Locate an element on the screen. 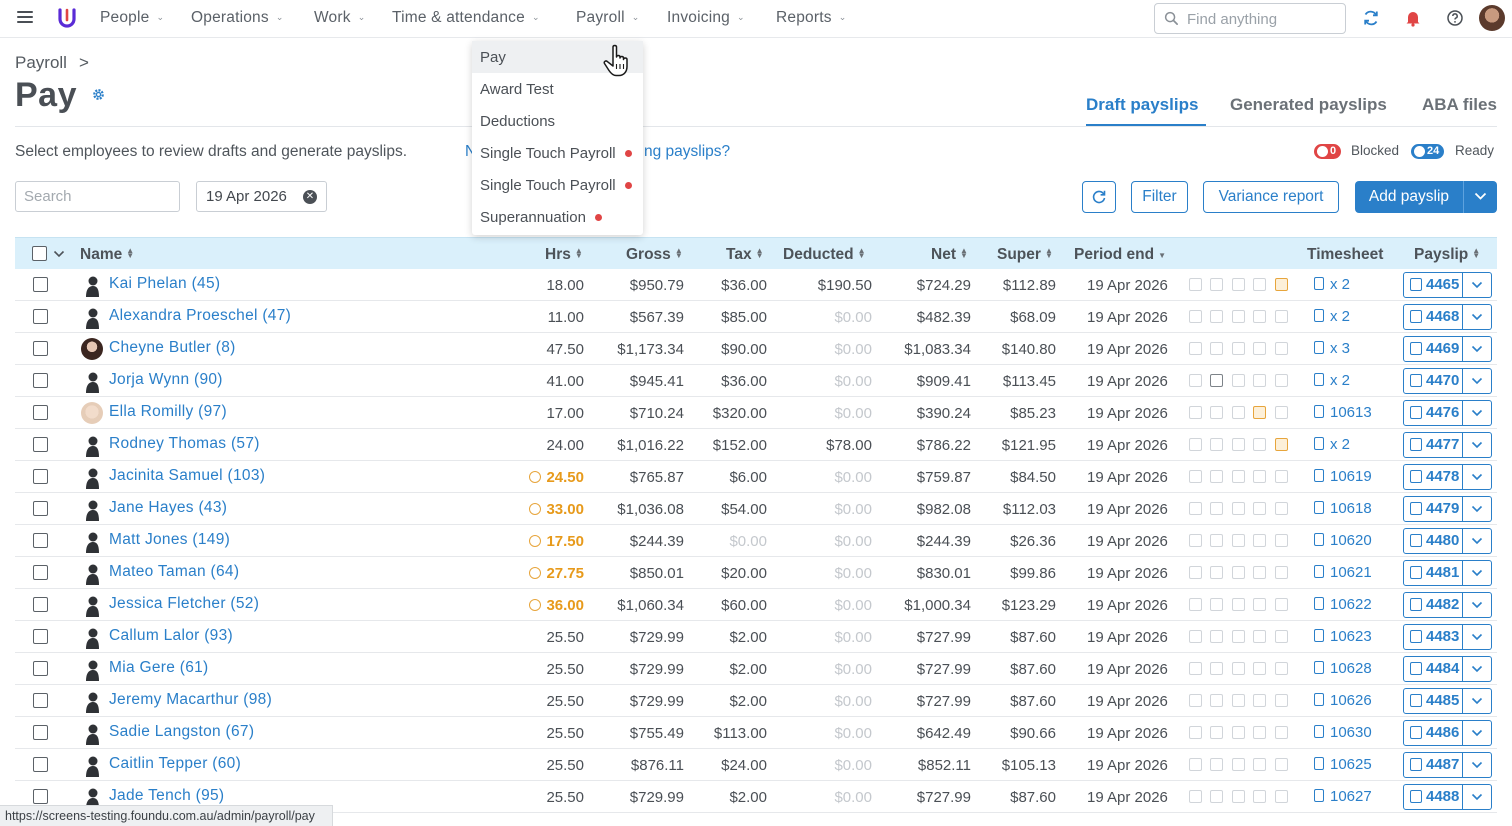 The height and width of the screenshot is (826, 1512). payslip-button: 4484 is located at coordinates (1433, 669).